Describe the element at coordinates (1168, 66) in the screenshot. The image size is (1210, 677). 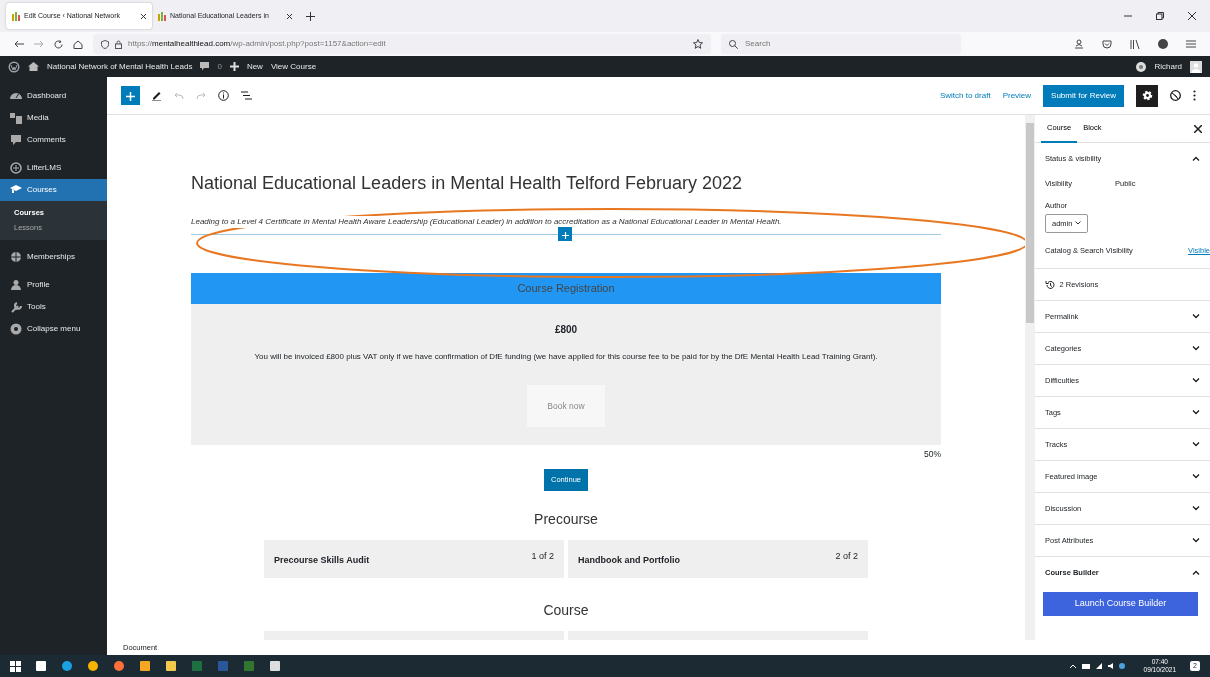
I see `user-name: Richard` at that location.